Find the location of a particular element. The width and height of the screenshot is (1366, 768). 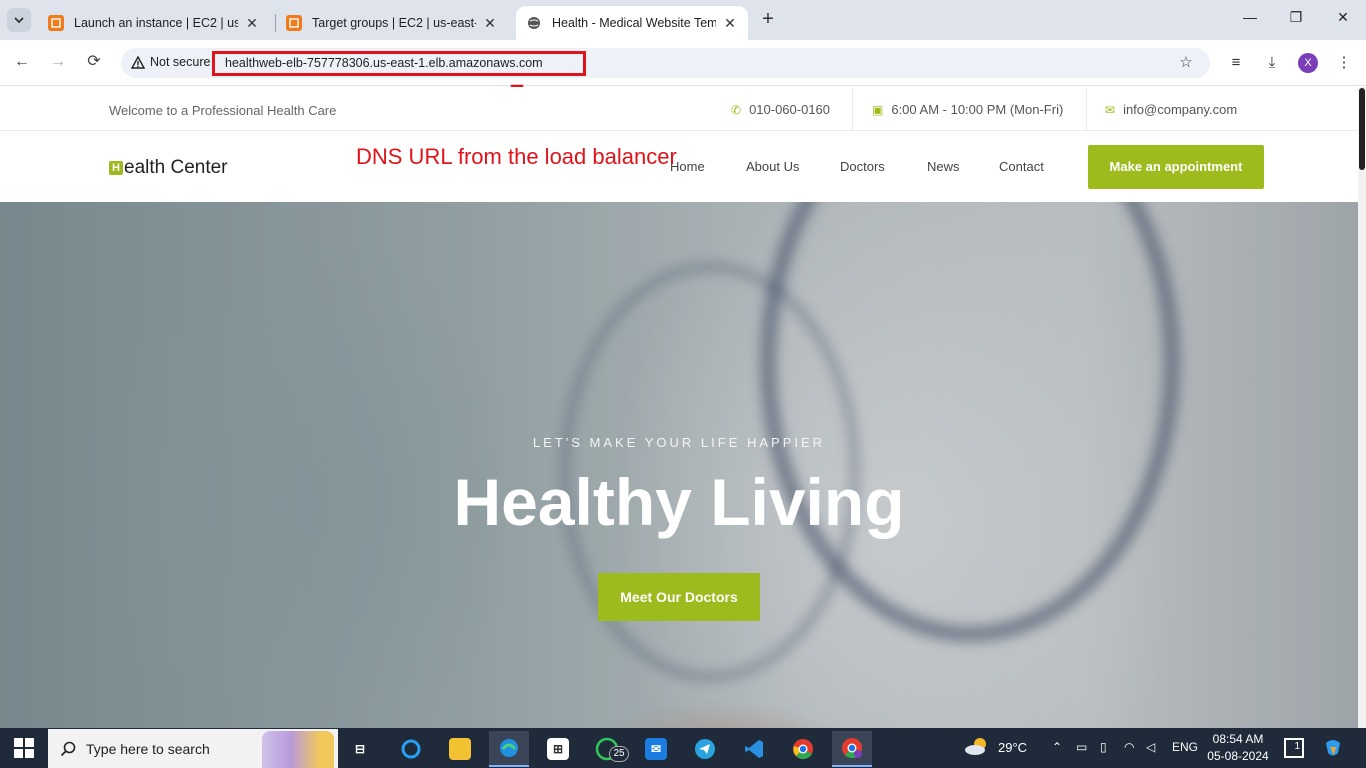

opening-hours: 6:00 AM - 10:00 PM (Mon-Fri) is located at coordinates (977, 109).